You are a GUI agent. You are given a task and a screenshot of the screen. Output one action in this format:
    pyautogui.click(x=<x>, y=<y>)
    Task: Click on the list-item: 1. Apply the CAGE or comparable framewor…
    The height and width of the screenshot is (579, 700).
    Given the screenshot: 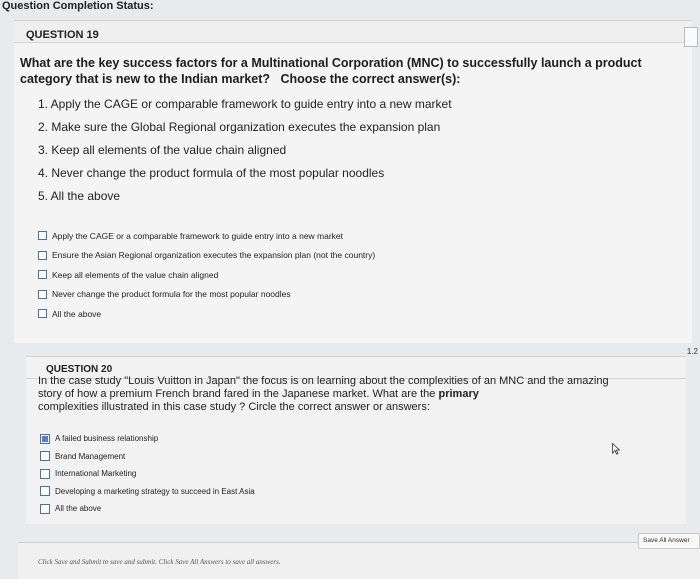 What is the action you would take?
    pyautogui.click(x=245, y=104)
    